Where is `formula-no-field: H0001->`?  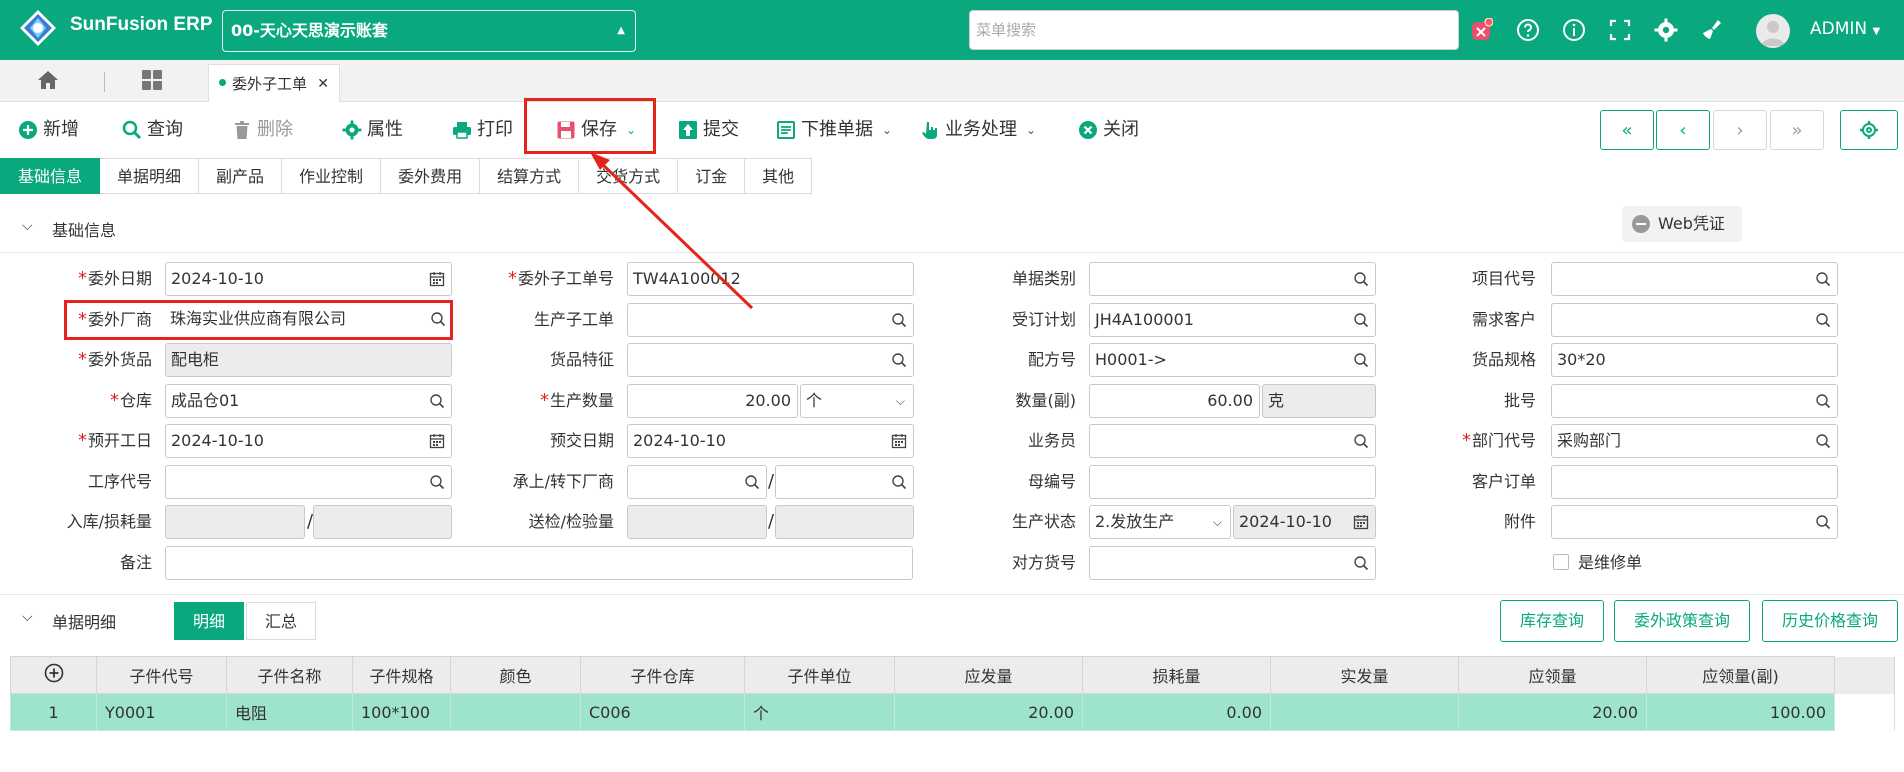
formula-no-field: H0001-> is located at coordinates (1232, 360).